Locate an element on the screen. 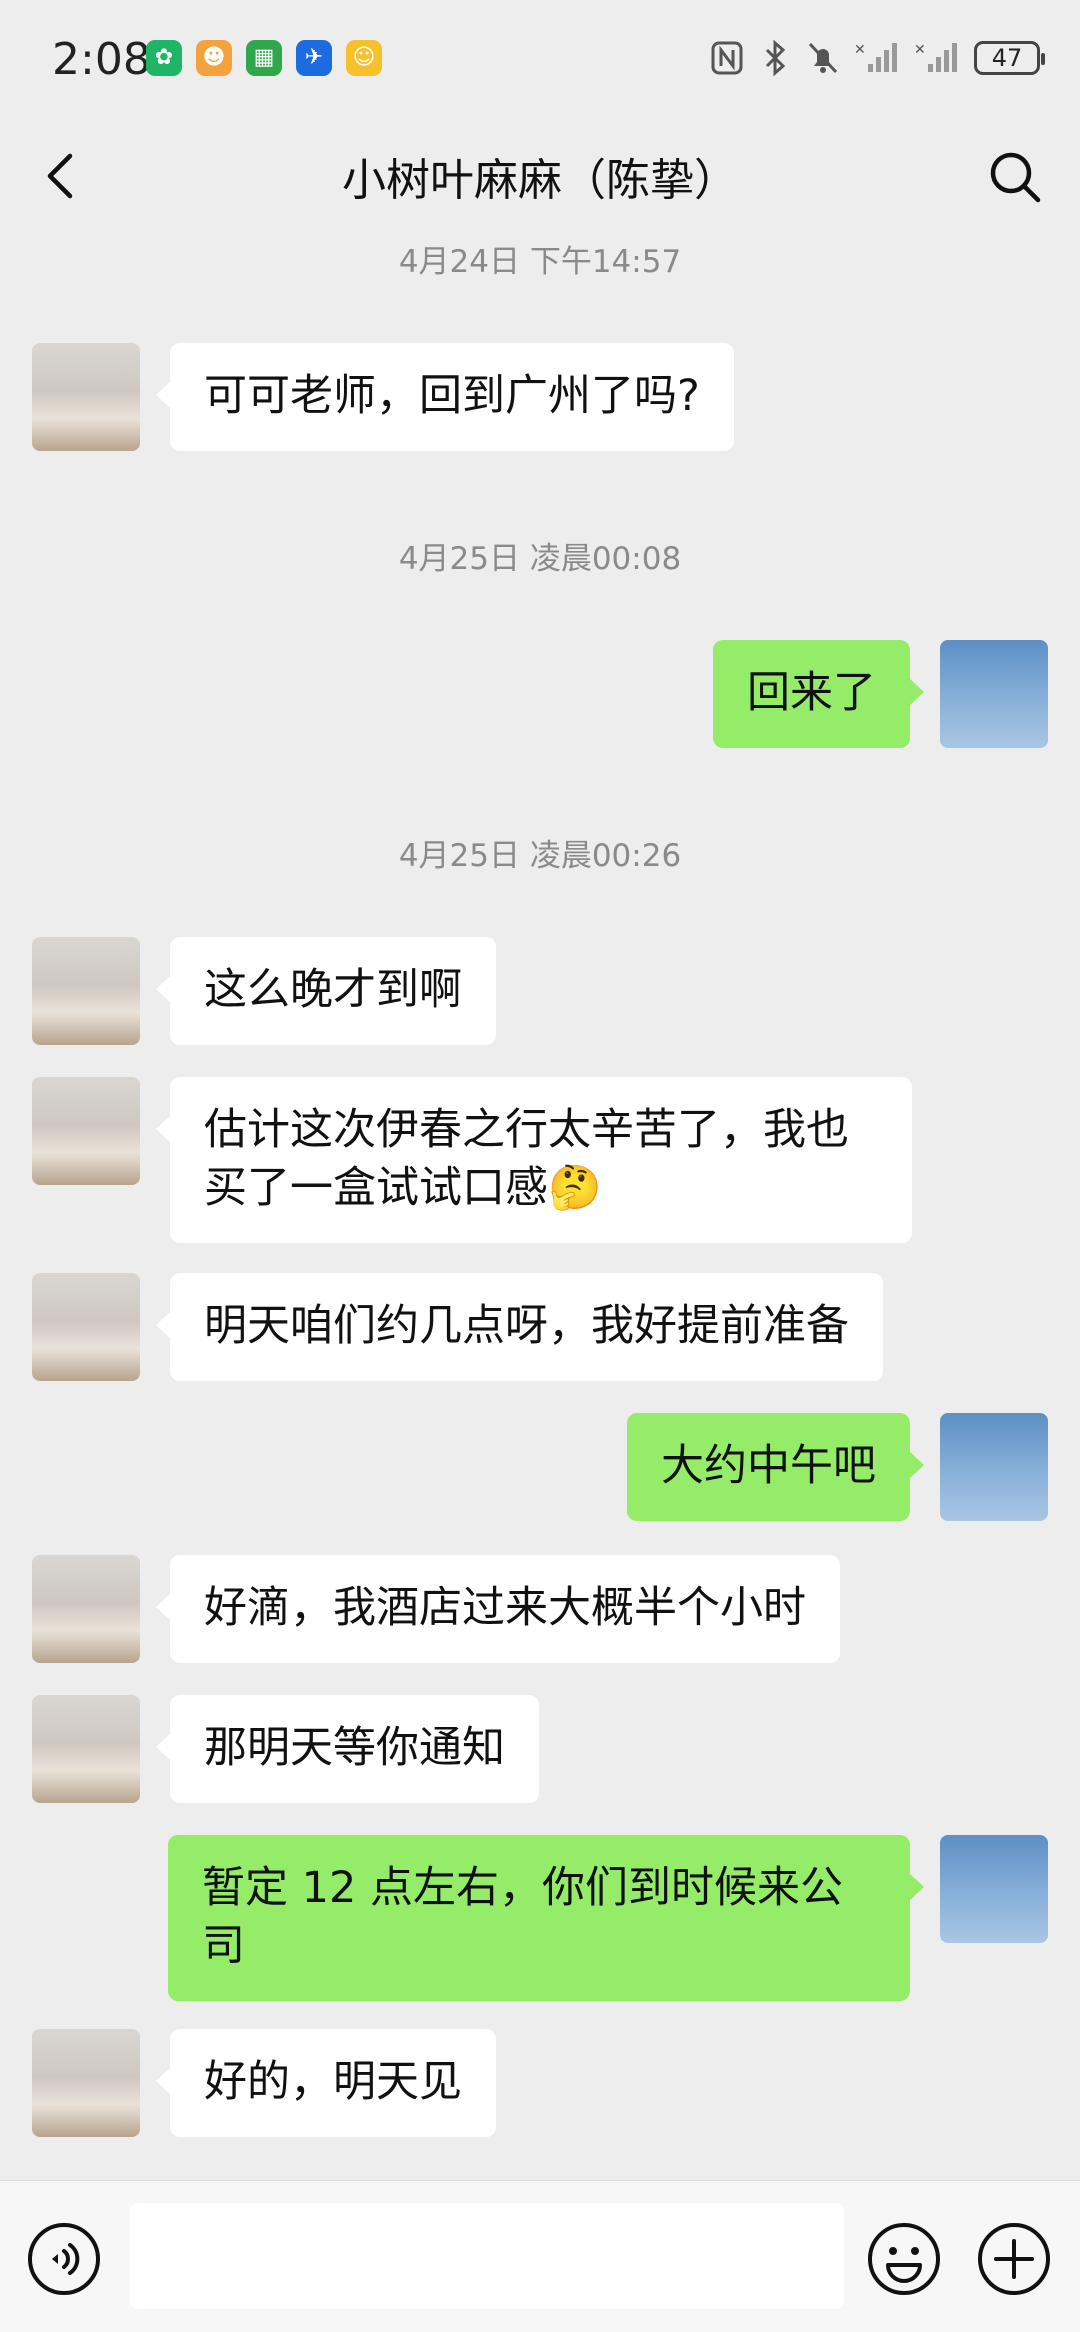  notification-icons: ✿ ☻ ▦ ✈ ☺ is located at coordinates (264, 58).